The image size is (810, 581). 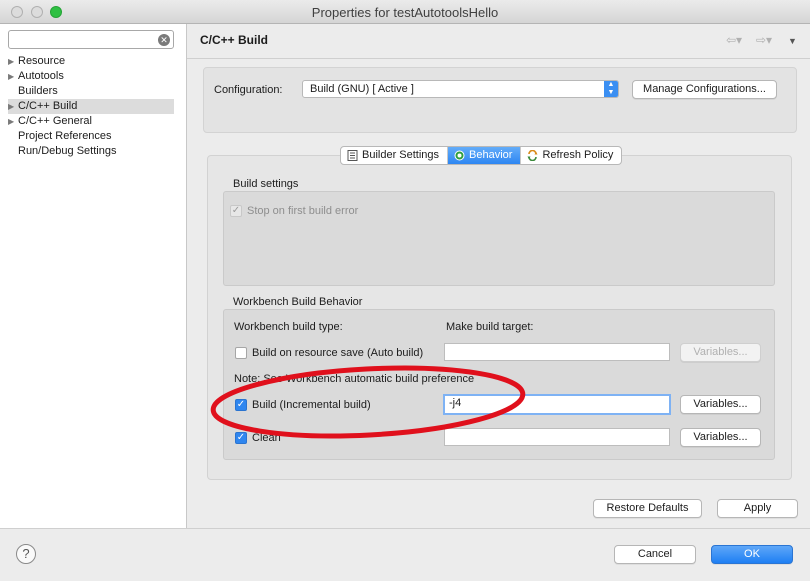 I want to click on behavior-icon, so click(x=459, y=155).